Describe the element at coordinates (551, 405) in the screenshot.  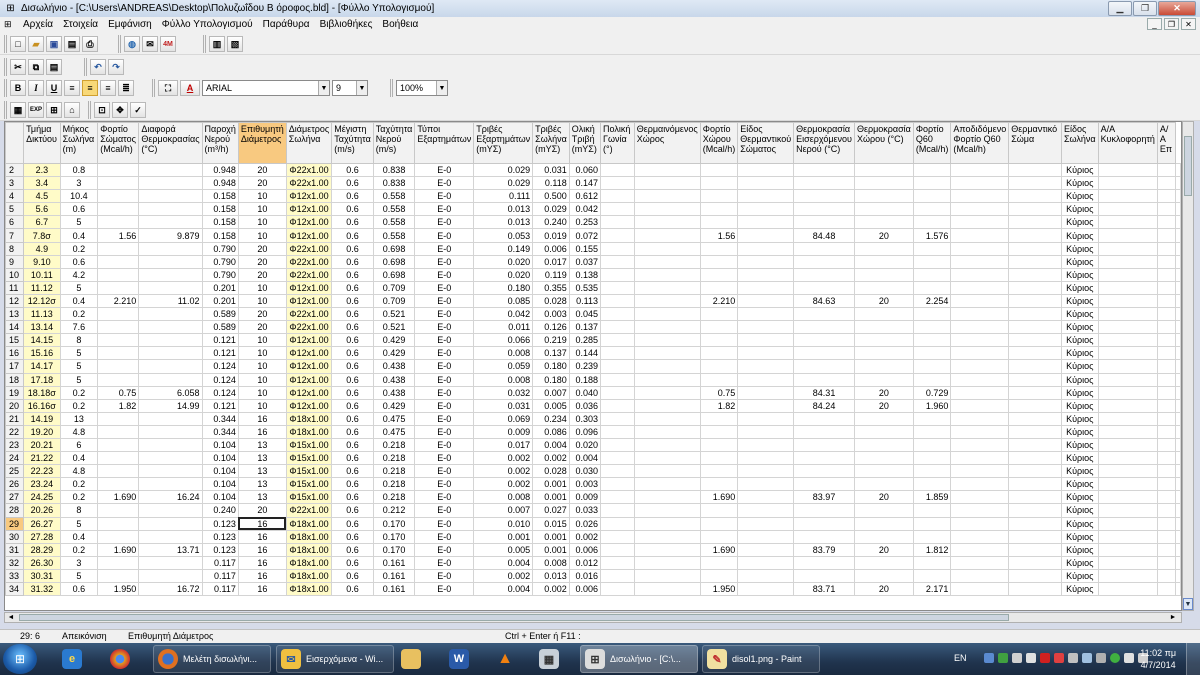
I see `table-cell: 0.005` at that location.